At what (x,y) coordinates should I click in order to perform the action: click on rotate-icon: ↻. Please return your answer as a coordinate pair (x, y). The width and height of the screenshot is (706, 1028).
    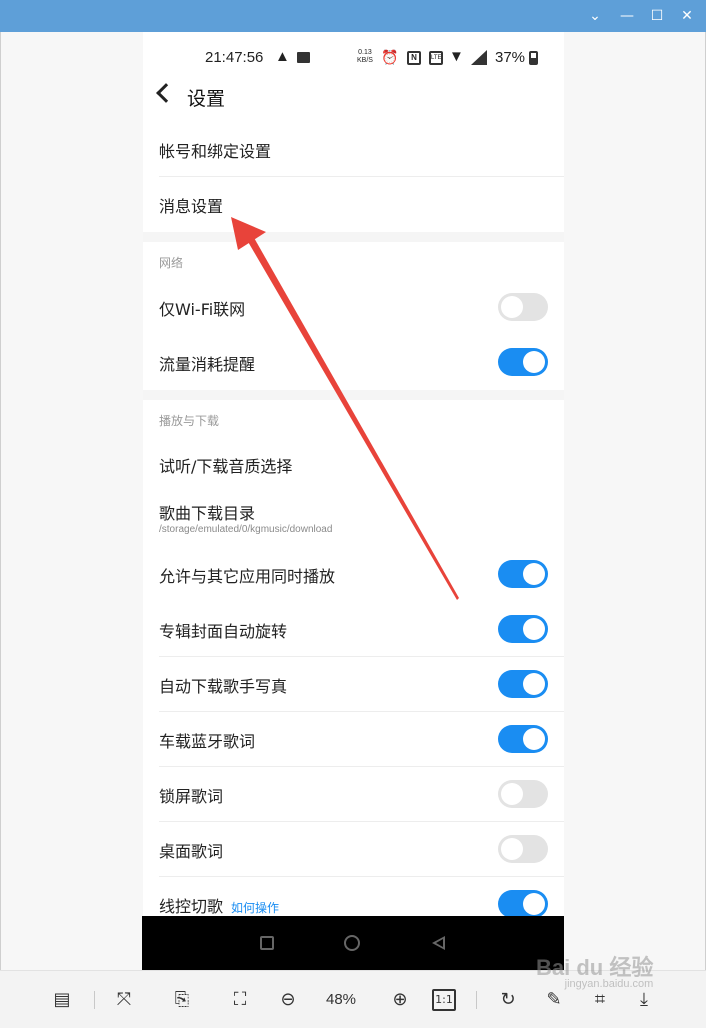
    Looking at the image, I should click on (508, 1000).